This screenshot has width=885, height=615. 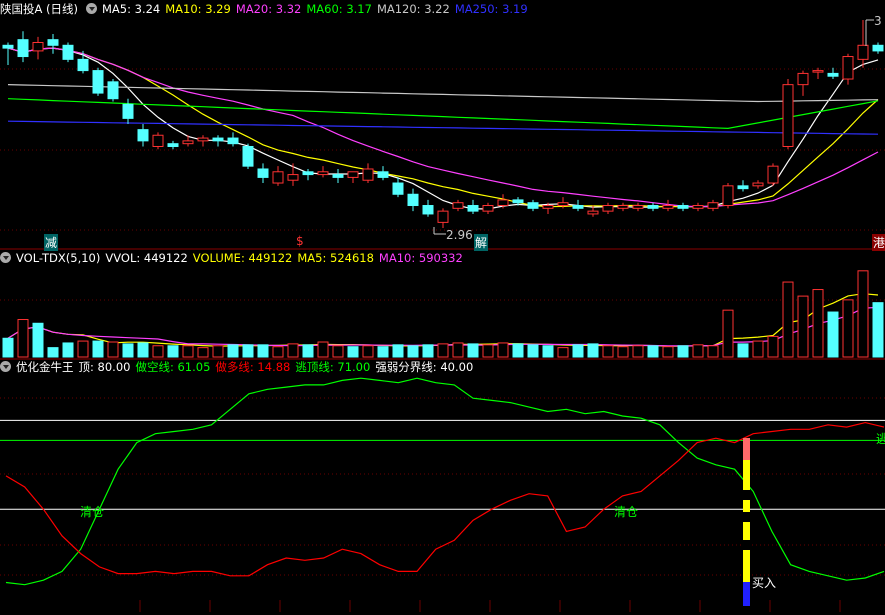 What do you see at coordinates (131, 9) in the screenshot?
I see `price-indicator: MA5: 3.24` at bounding box center [131, 9].